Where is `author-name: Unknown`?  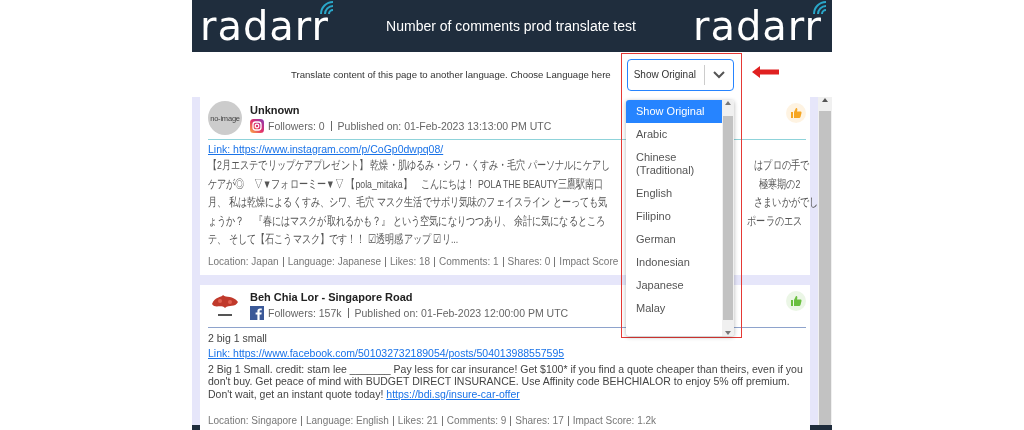
author-name: Unknown is located at coordinates (275, 109).